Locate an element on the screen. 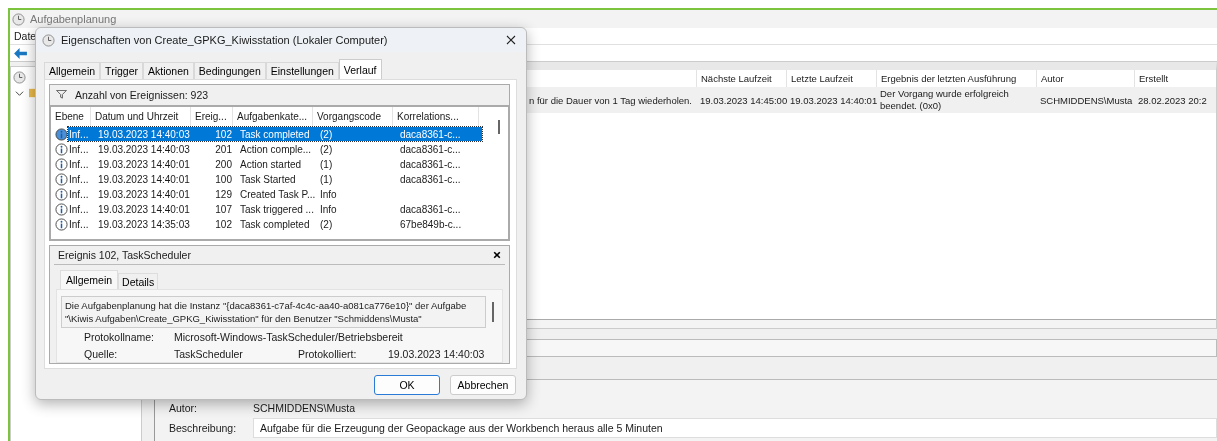 Image resolution: width=1217 pixels, height=441 pixels. table-cell-text: 28.02.2023 20:2 is located at coordinates (1172, 100).